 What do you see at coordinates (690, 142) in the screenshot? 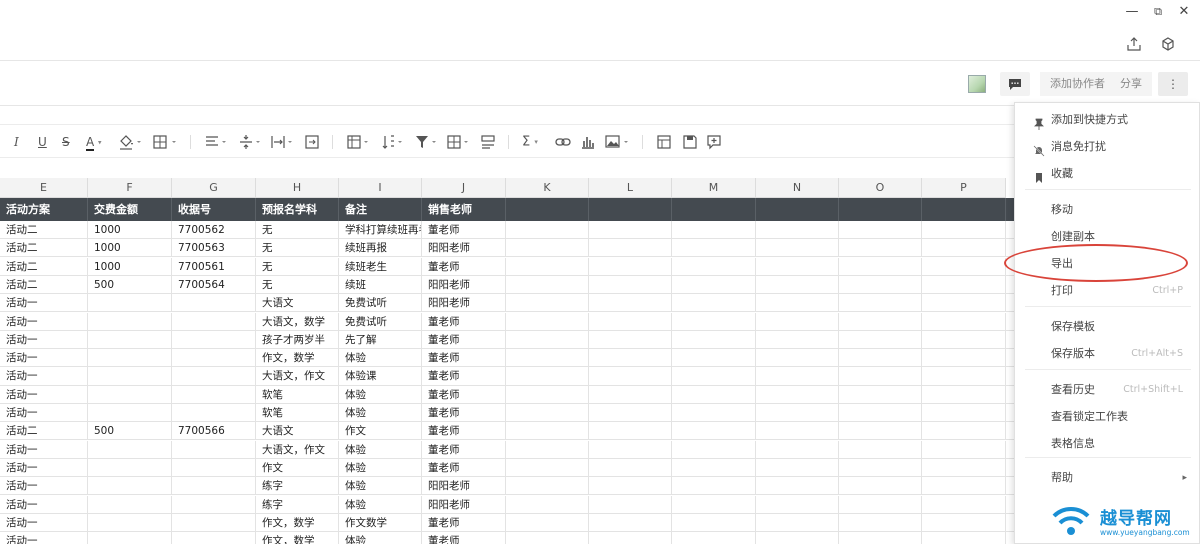
I see `save-icon` at bounding box center [690, 142].